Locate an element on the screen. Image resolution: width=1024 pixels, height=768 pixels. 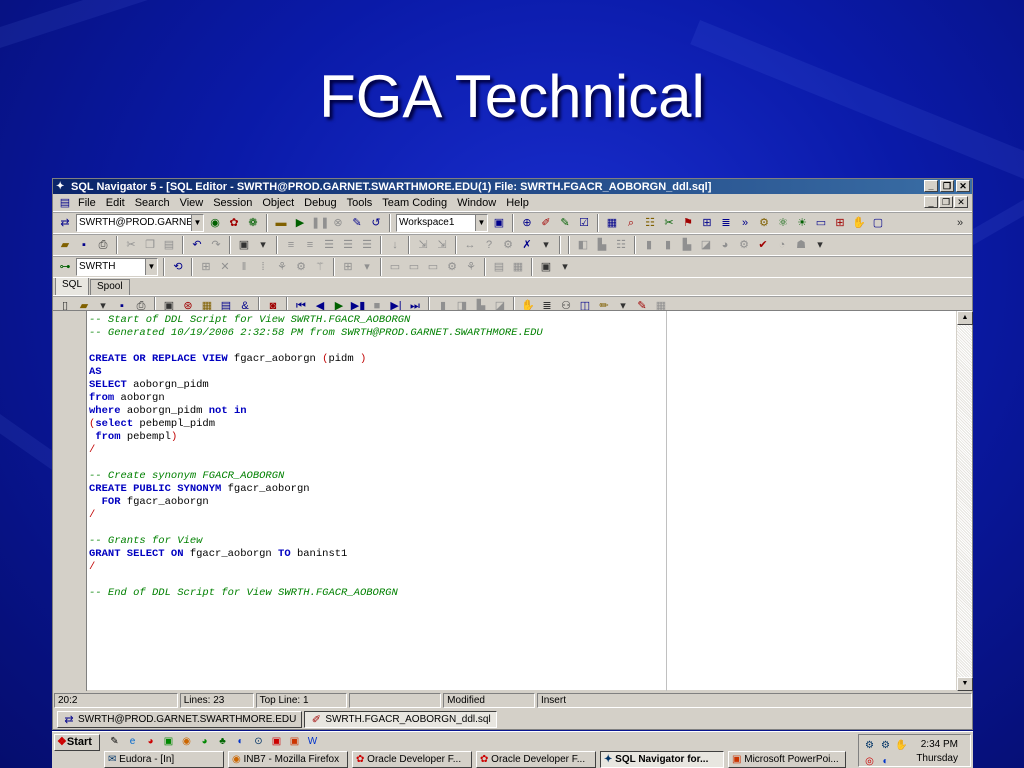
explain-icon: ⊞ is located at coordinates (206, 267).